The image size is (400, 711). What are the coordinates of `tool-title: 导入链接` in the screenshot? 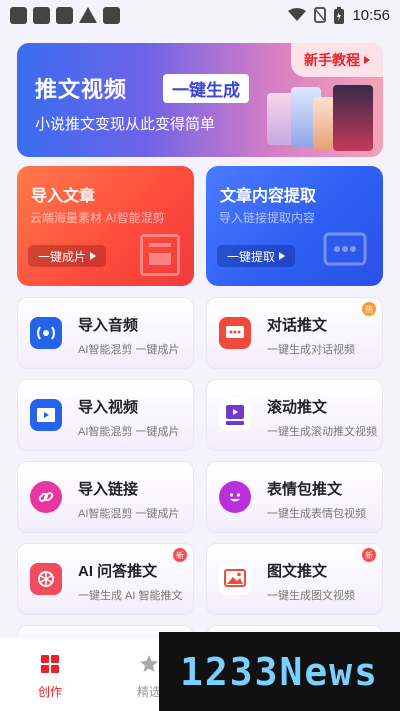 It's located at (108, 489).